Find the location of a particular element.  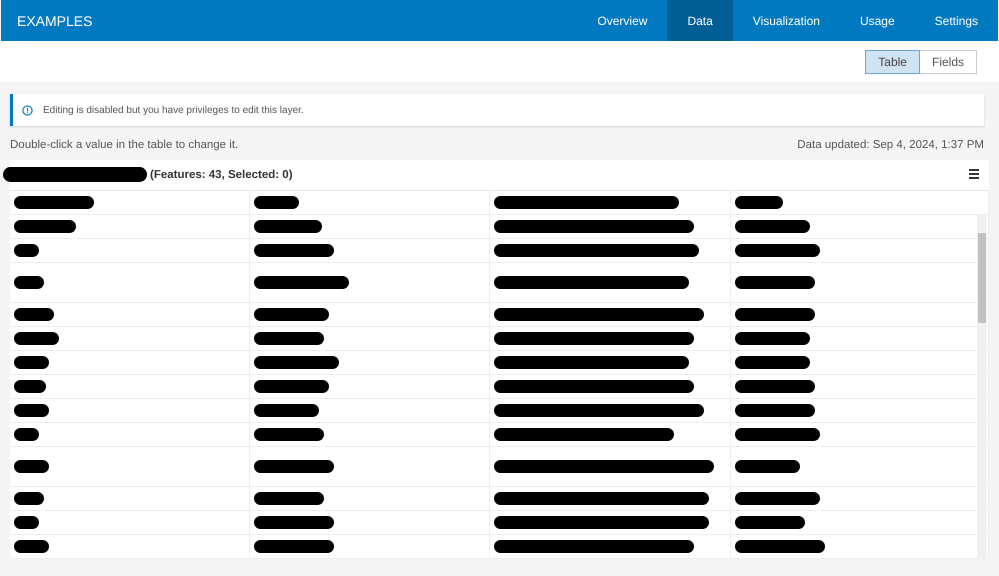

menu-icon is located at coordinates (974, 174).